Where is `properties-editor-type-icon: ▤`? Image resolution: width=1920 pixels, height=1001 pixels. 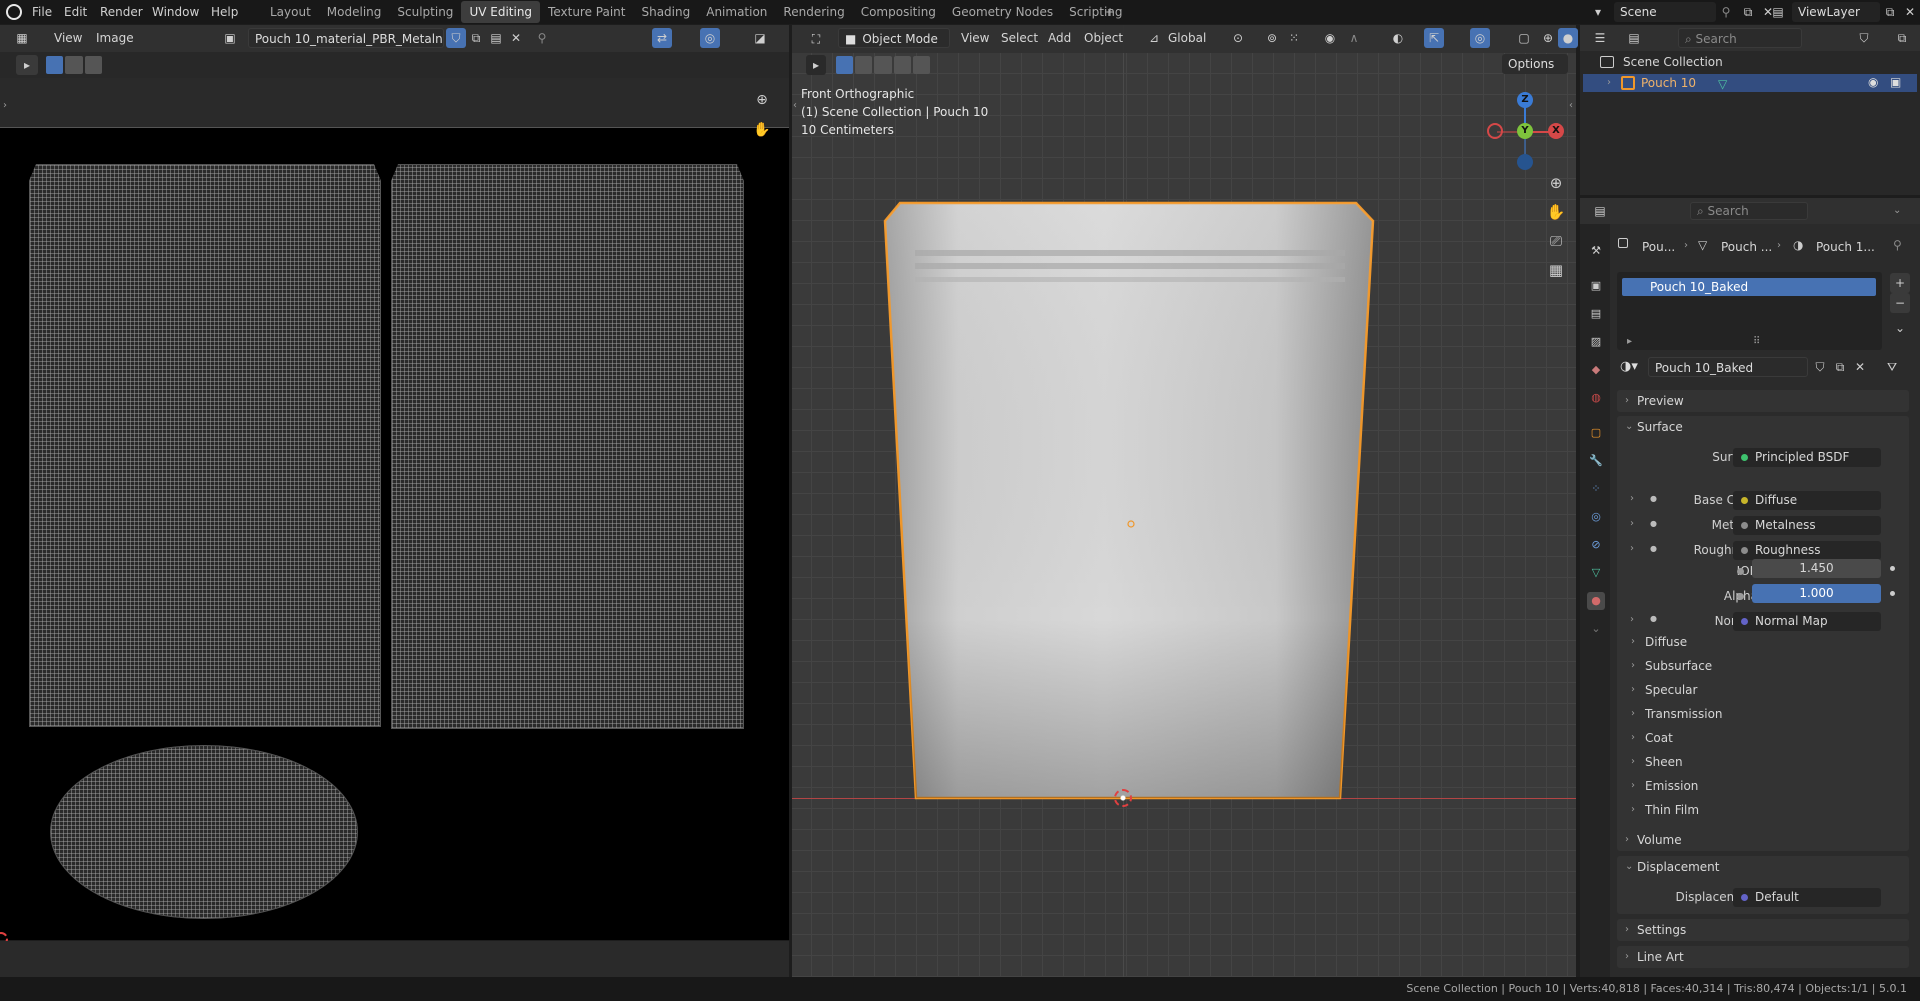 properties-editor-type-icon: ▤ is located at coordinates (1600, 211).